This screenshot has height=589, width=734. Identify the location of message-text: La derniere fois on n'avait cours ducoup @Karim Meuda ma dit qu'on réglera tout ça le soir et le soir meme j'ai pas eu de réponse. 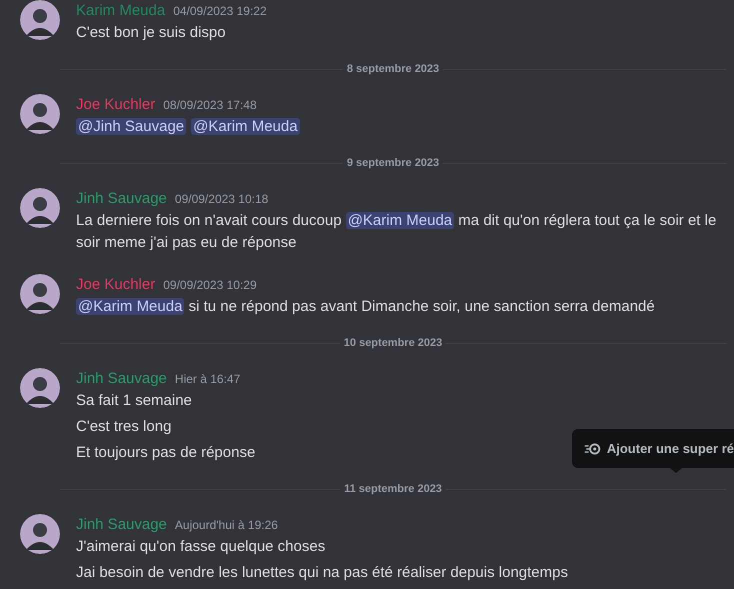
(397, 232).